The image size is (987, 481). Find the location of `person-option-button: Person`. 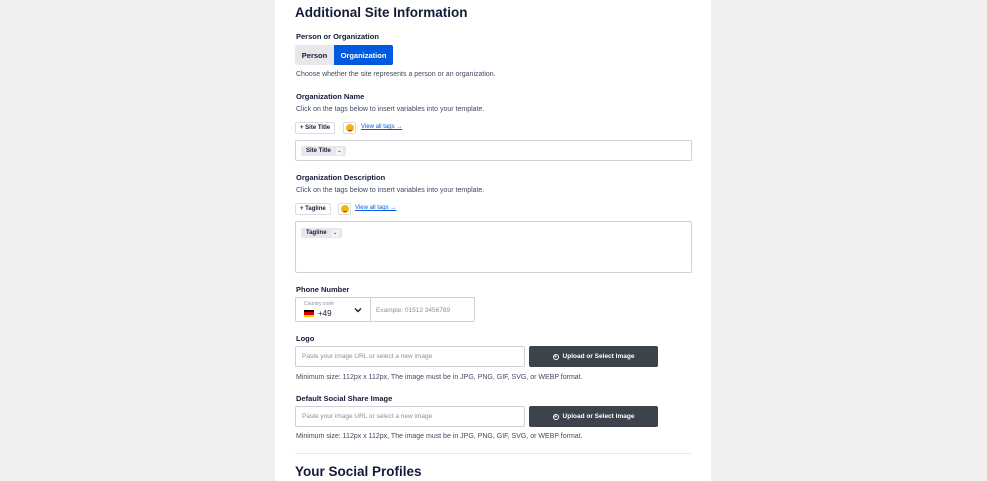

person-option-button: Person is located at coordinates (314, 55).